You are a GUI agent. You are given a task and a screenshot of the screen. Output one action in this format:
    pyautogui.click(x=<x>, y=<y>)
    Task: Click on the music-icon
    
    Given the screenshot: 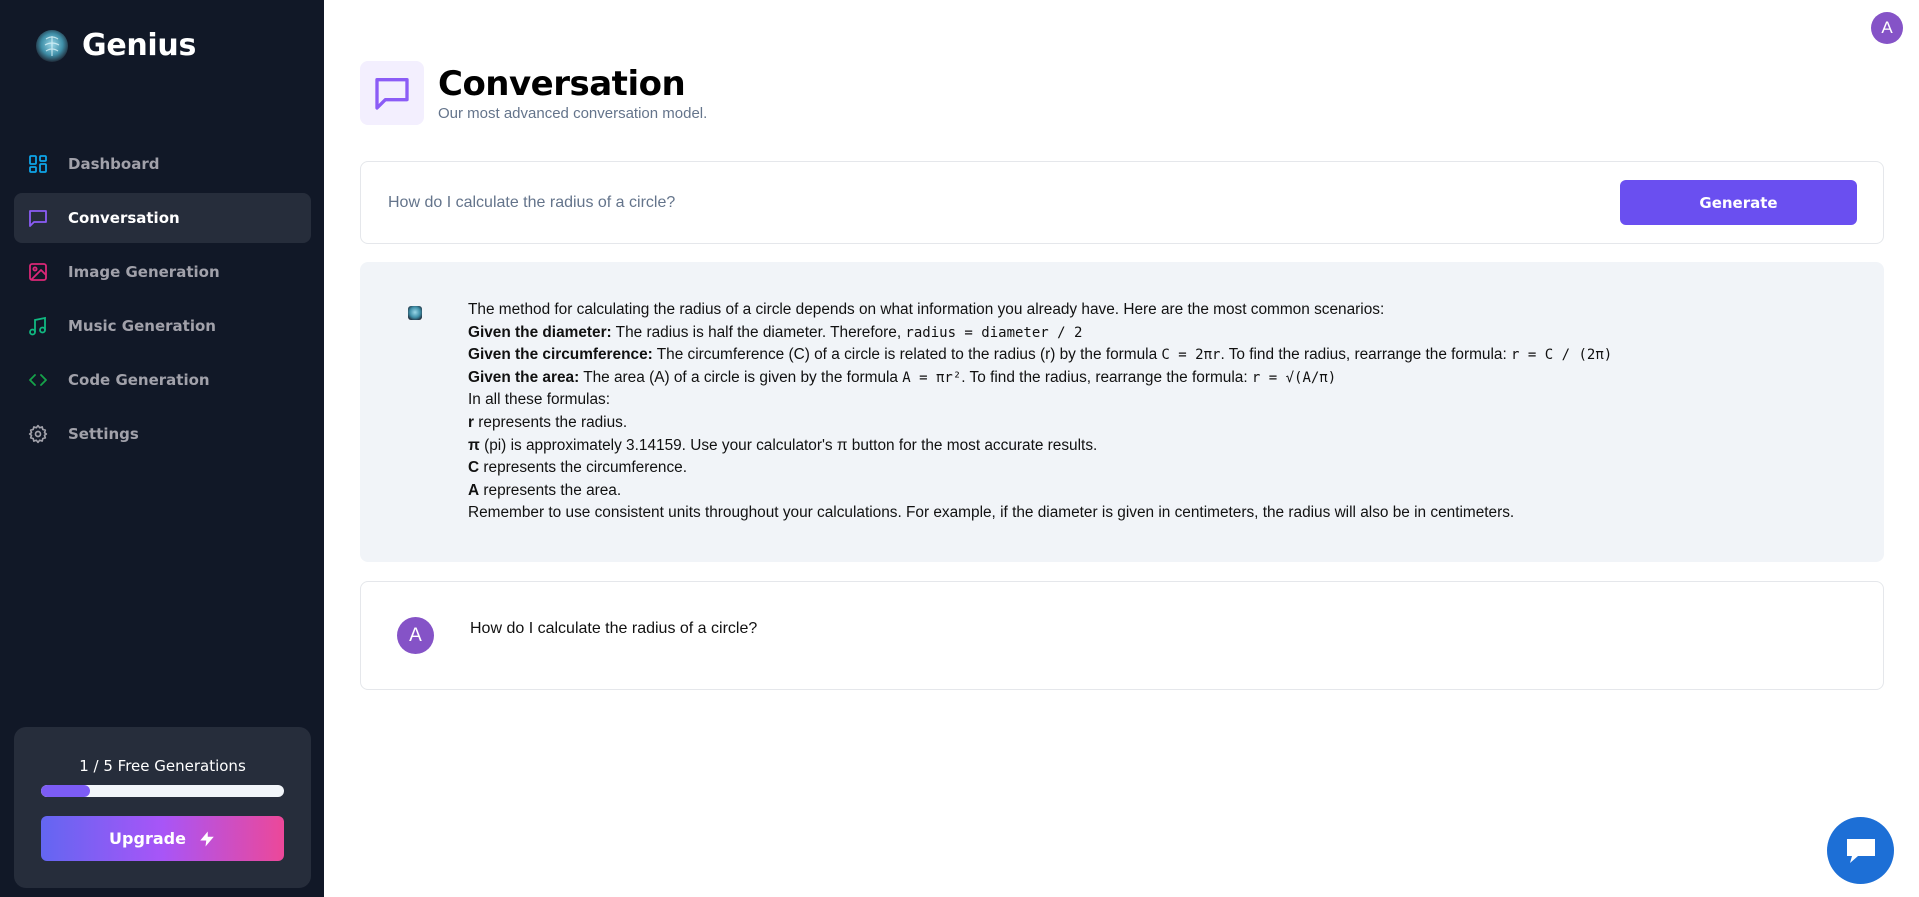 What is the action you would take?
    pyautogui.click(x=38, y=326)
    